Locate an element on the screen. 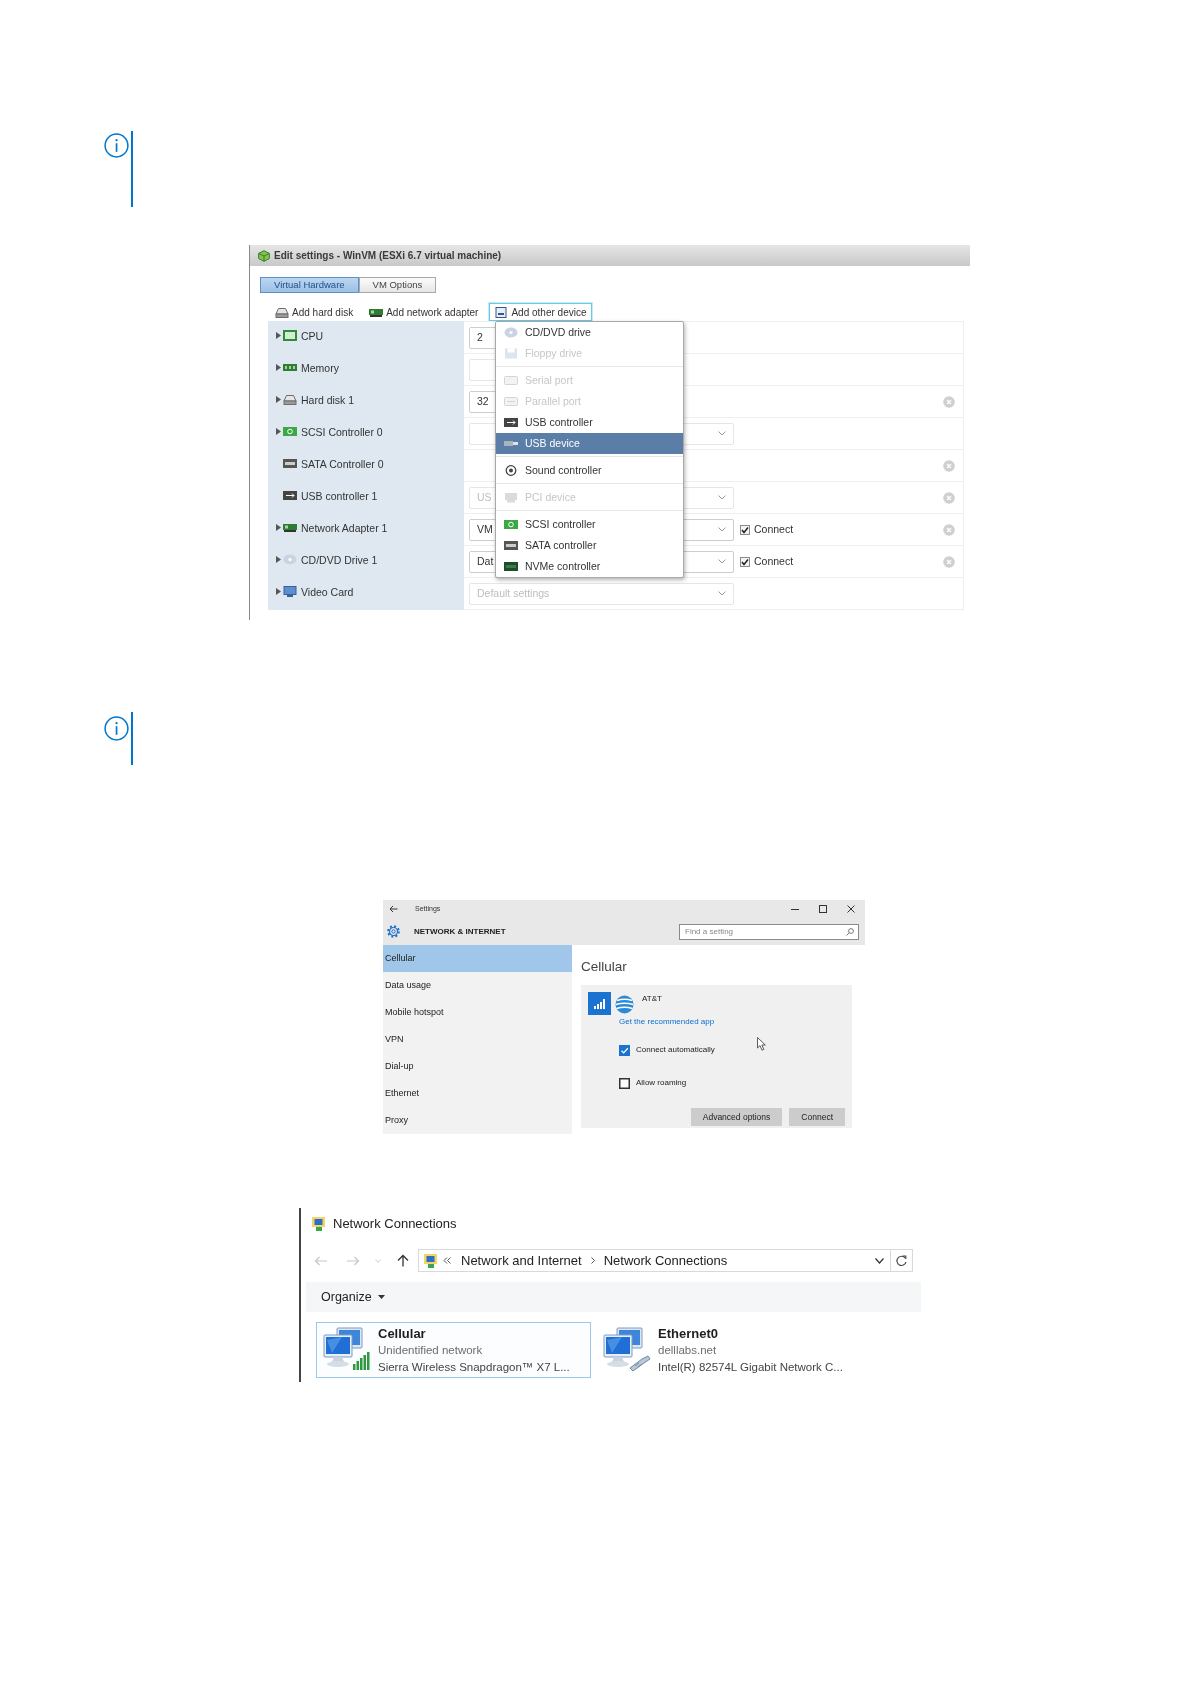 The height and width of the screenshot is (1684, 1191). disc-icon is located at coordinates (290, 559).